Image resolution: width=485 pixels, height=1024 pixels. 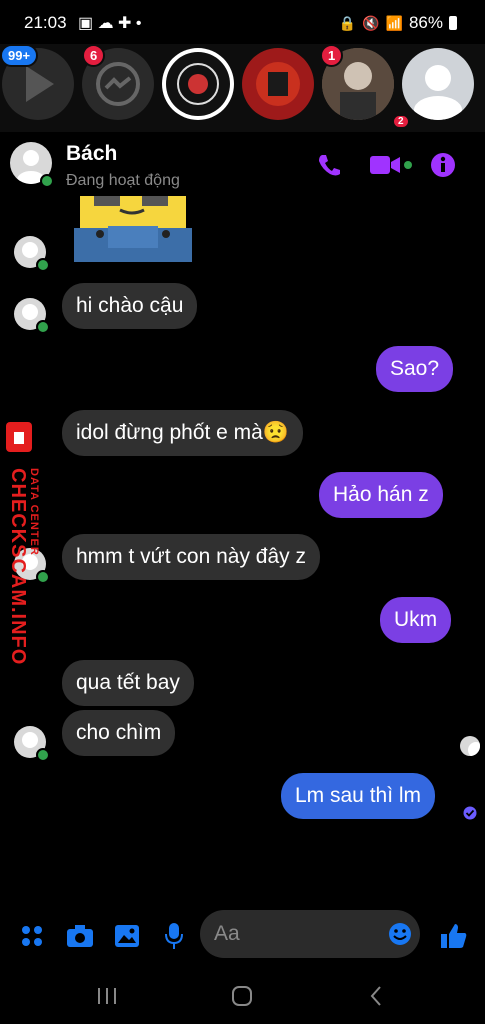 What do you see at coordinates (376, 996) in the screenshot?
I see `back-icon` at bounding box center [376, 996].